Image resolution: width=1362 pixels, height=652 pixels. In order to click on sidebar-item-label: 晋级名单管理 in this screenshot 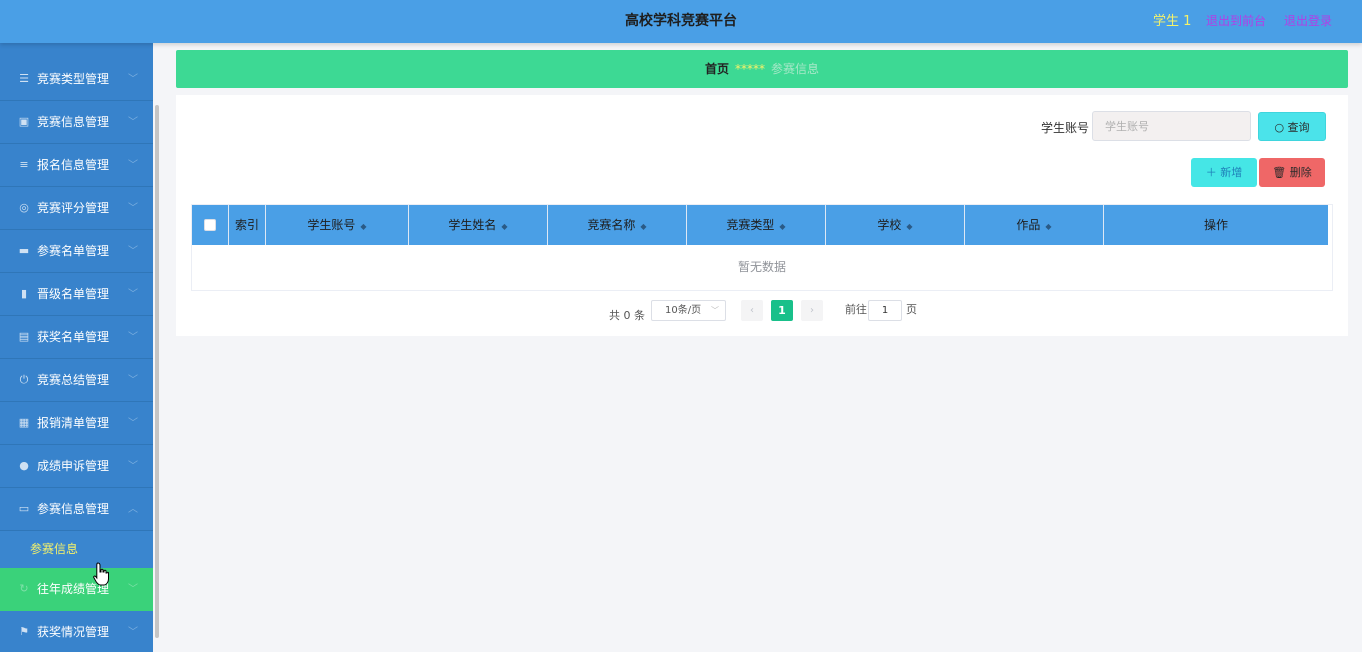, I will do `click(73, 294)`.